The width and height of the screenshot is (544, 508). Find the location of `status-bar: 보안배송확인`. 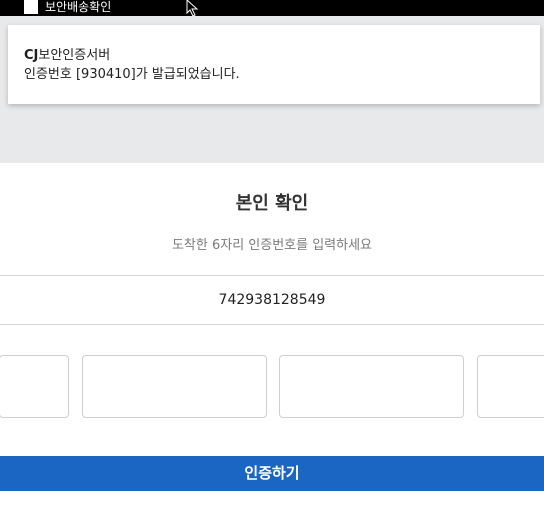

status-bar: 보안배송확인 is located at coordinates (272, 8).